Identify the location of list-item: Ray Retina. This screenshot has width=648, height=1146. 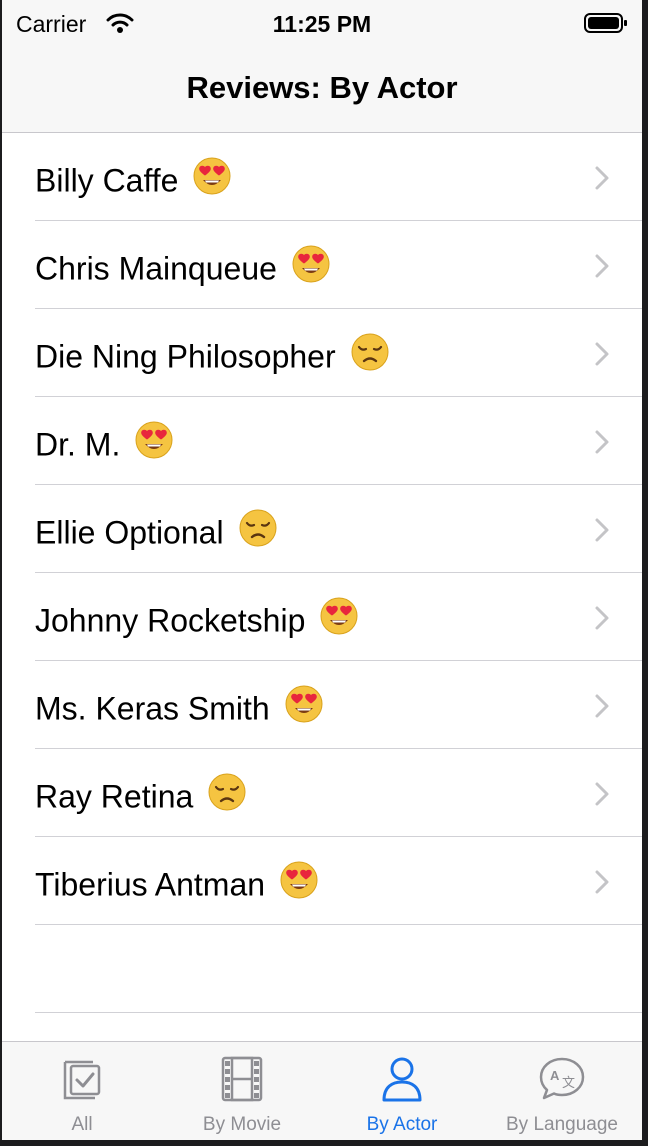
(322, 793).